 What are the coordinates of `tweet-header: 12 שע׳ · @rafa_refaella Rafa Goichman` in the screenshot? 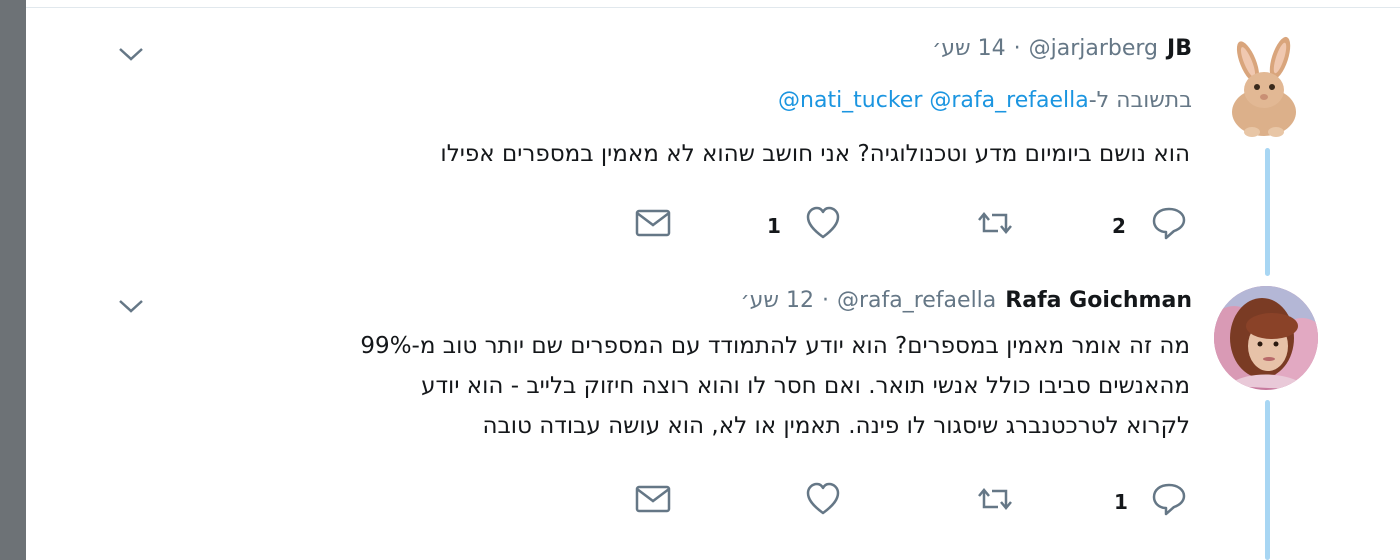 It's located at (966, 300).